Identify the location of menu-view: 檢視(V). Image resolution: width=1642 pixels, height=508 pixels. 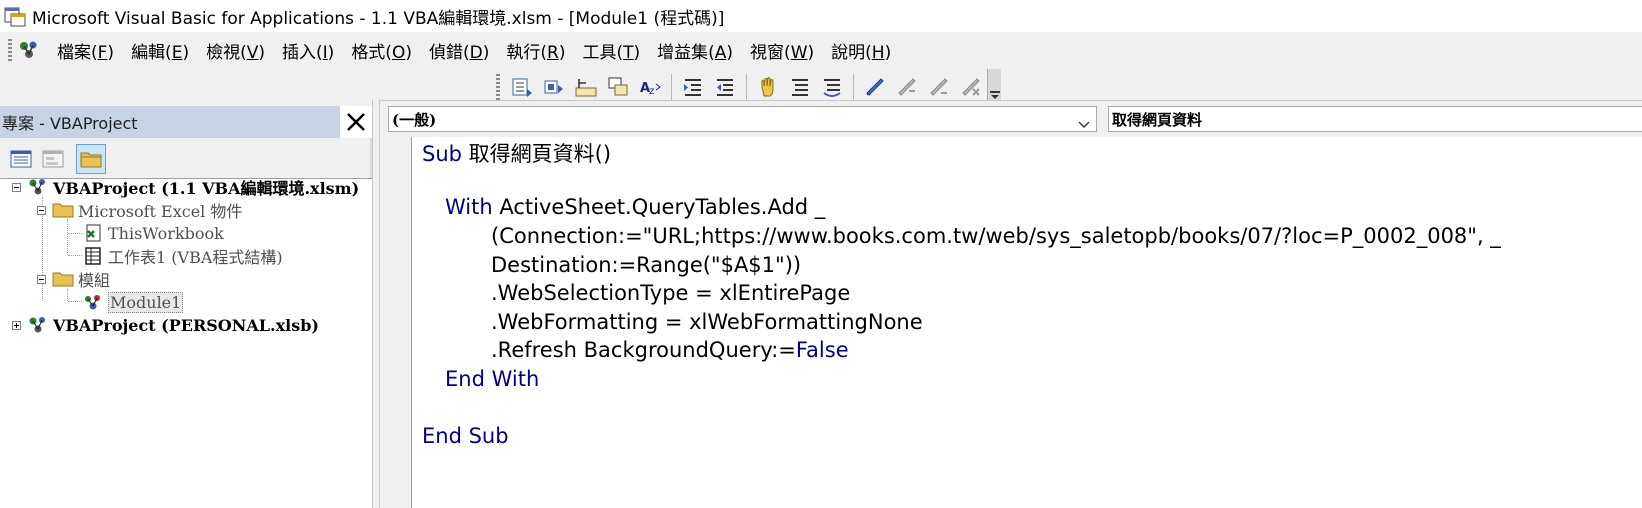
(235, 50).